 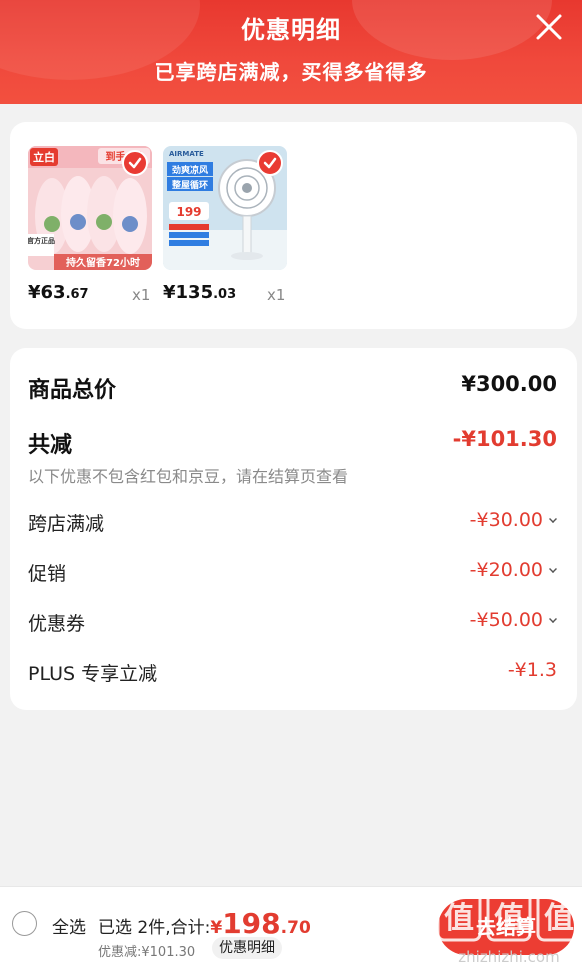 I want to click on total-price-value: ¥300.00, so click(x=509, y=384).